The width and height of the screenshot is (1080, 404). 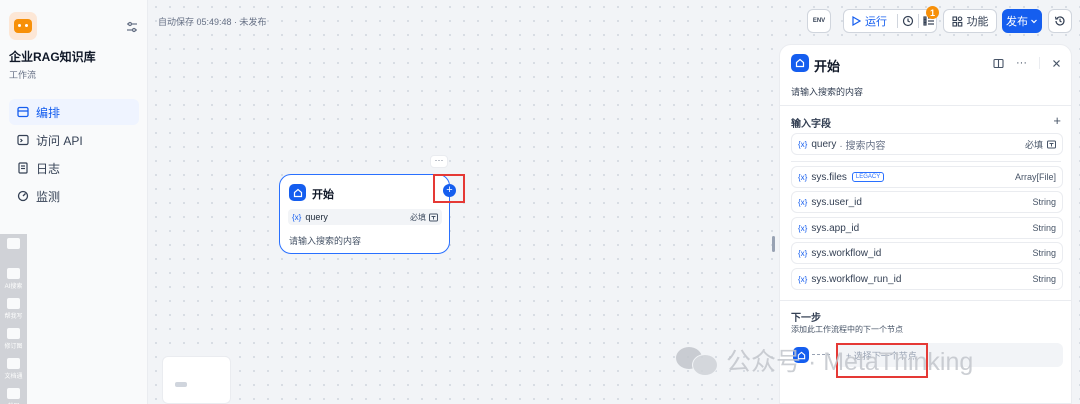 I want to click on autosave-status: 自动保存 05:49:48 · 未发布, so click(x=212, y=22).